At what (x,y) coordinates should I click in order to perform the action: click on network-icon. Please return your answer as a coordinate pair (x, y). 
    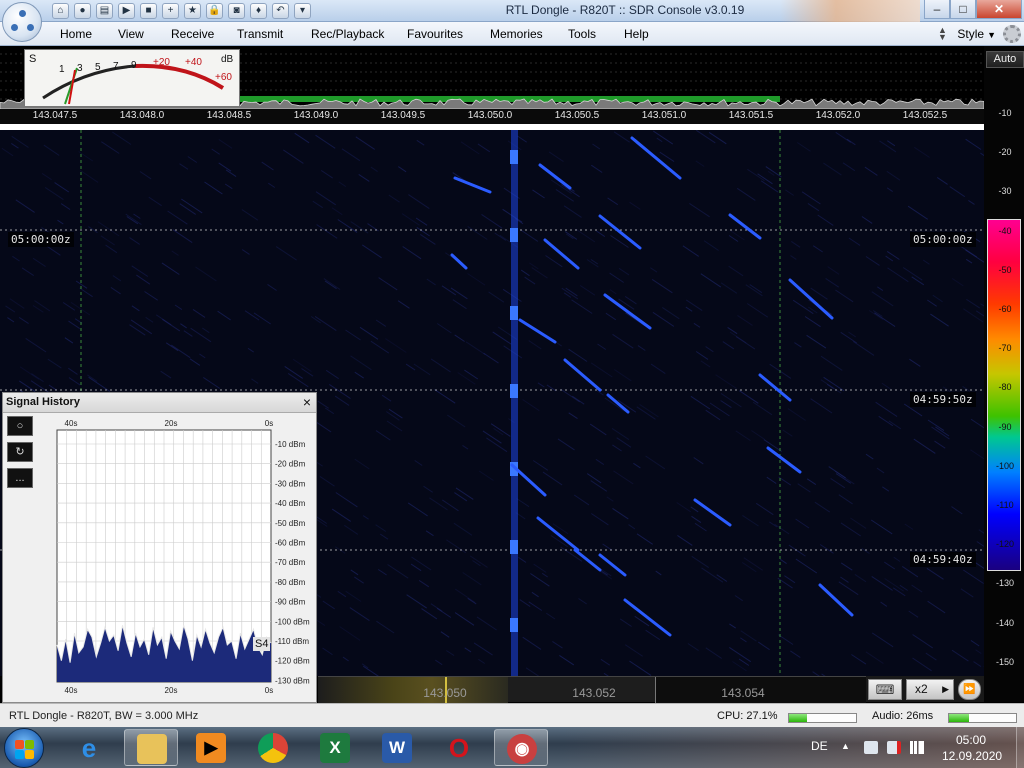
    Looking at the image, I should click on (894, 747).